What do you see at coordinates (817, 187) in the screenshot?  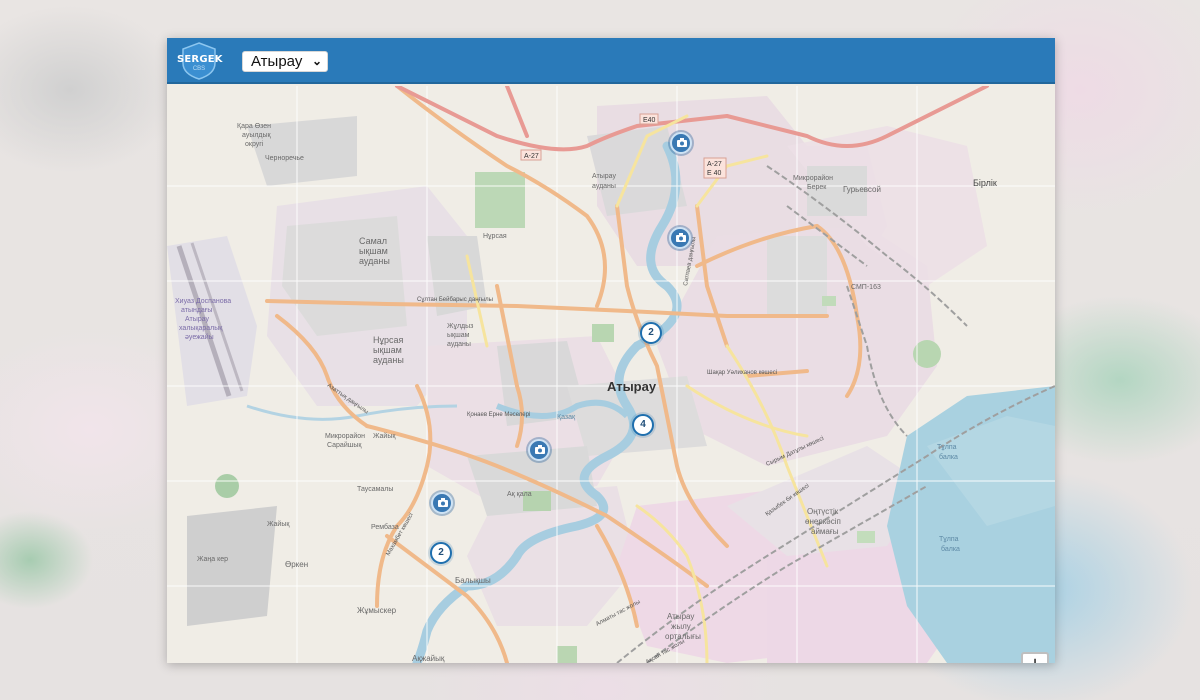 I see `map-label: Берек` at bounding box center [817, 187].